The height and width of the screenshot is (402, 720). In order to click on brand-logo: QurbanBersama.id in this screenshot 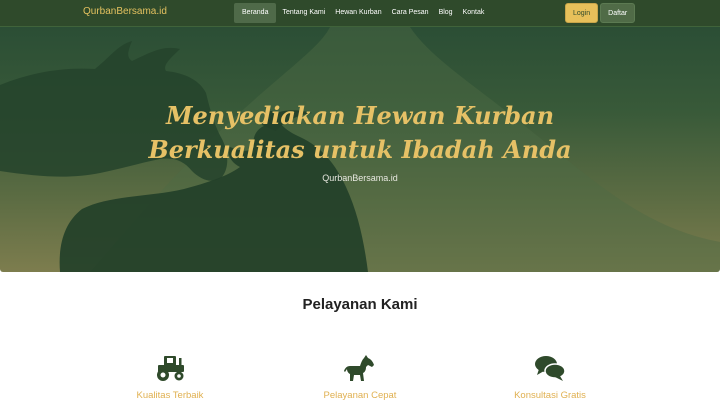, I will do `click(125, 11)`.